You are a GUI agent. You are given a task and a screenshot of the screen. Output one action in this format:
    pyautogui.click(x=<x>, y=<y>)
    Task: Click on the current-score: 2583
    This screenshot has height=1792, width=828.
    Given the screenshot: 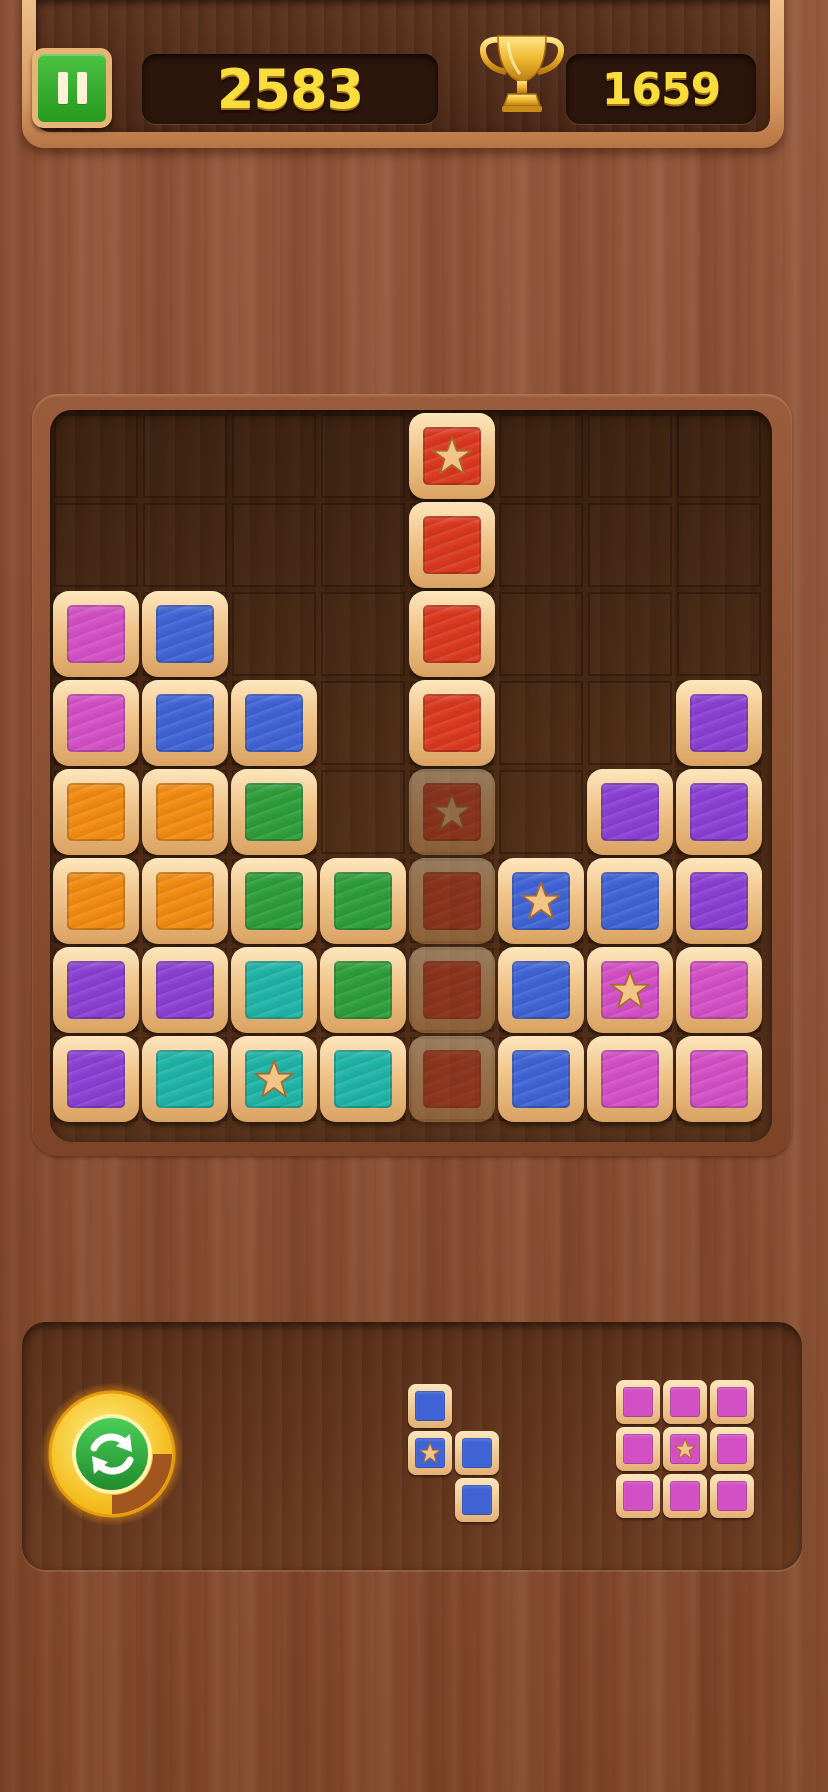 What is the action you would take?
    pyautogui.click(x=290, y=89)
    